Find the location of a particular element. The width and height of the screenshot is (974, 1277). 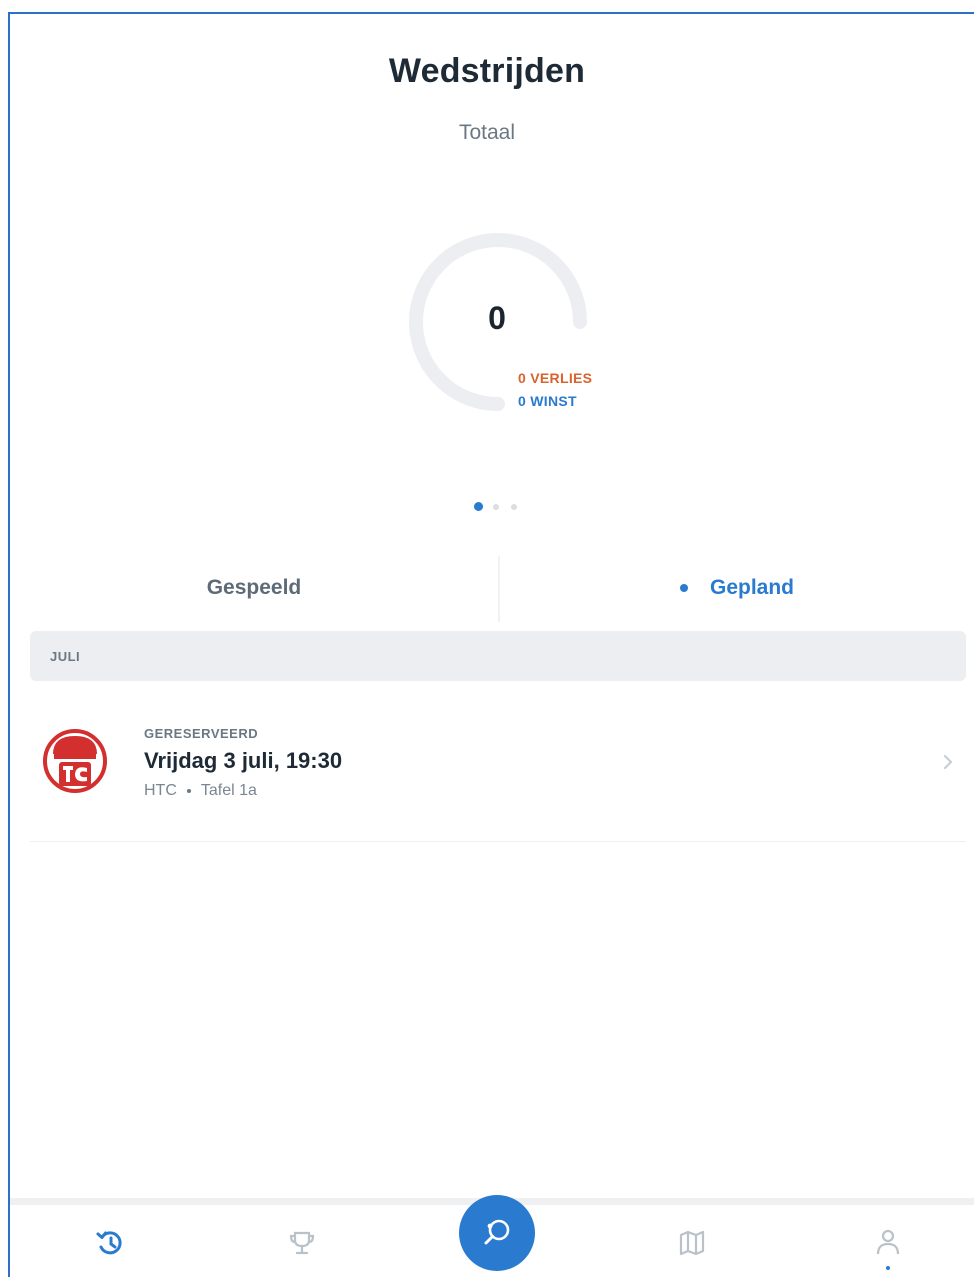

tab-label: Gespeeld is located at coordinates (254, 587).